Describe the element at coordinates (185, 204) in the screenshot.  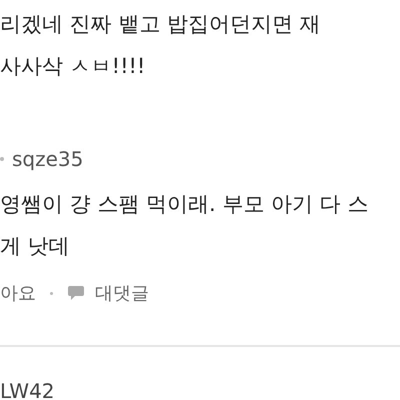
I see `comment-text: 영쌤이 걍 스팸 먹이래. 부모 아기 다 스` at that location.